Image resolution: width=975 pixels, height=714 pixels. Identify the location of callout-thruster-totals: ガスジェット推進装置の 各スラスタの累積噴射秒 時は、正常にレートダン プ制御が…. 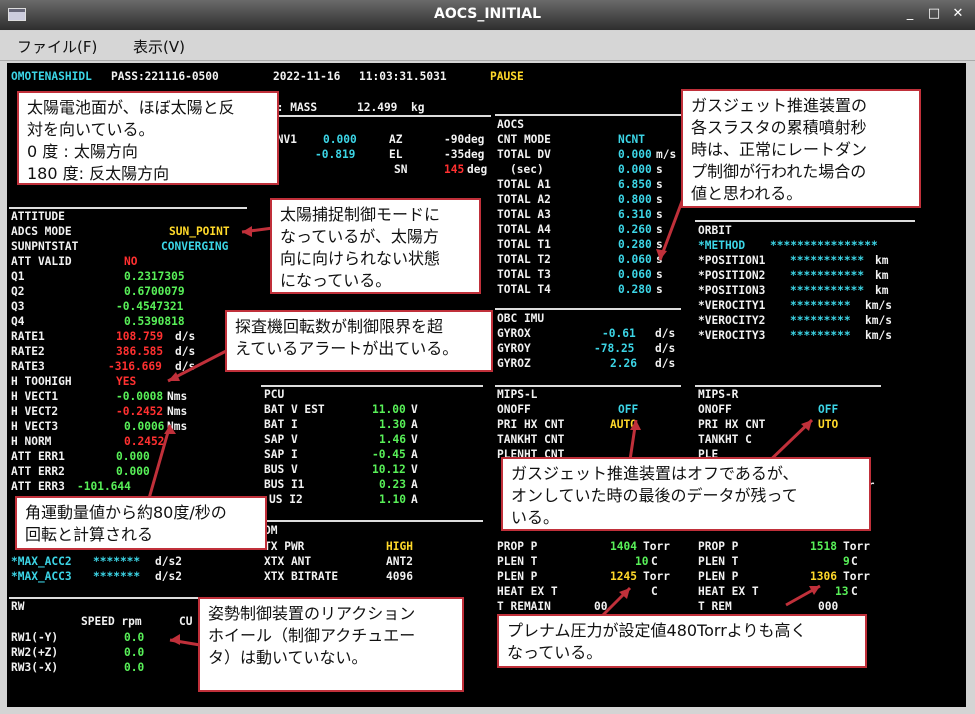
(801, 148).